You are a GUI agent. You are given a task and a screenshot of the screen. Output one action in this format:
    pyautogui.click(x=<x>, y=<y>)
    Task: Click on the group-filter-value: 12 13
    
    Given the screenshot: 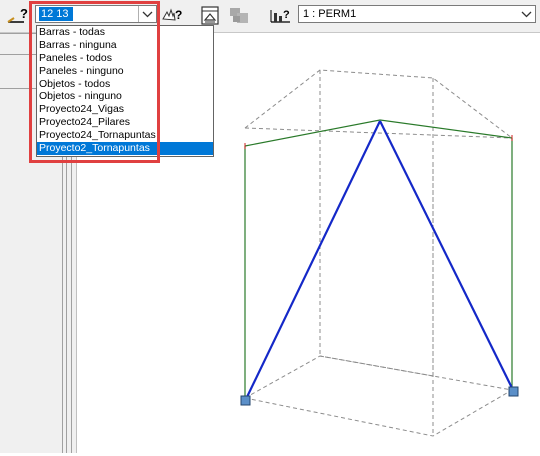 What is the action you would take?
    pyautogui.click(x=56, y=14)
    